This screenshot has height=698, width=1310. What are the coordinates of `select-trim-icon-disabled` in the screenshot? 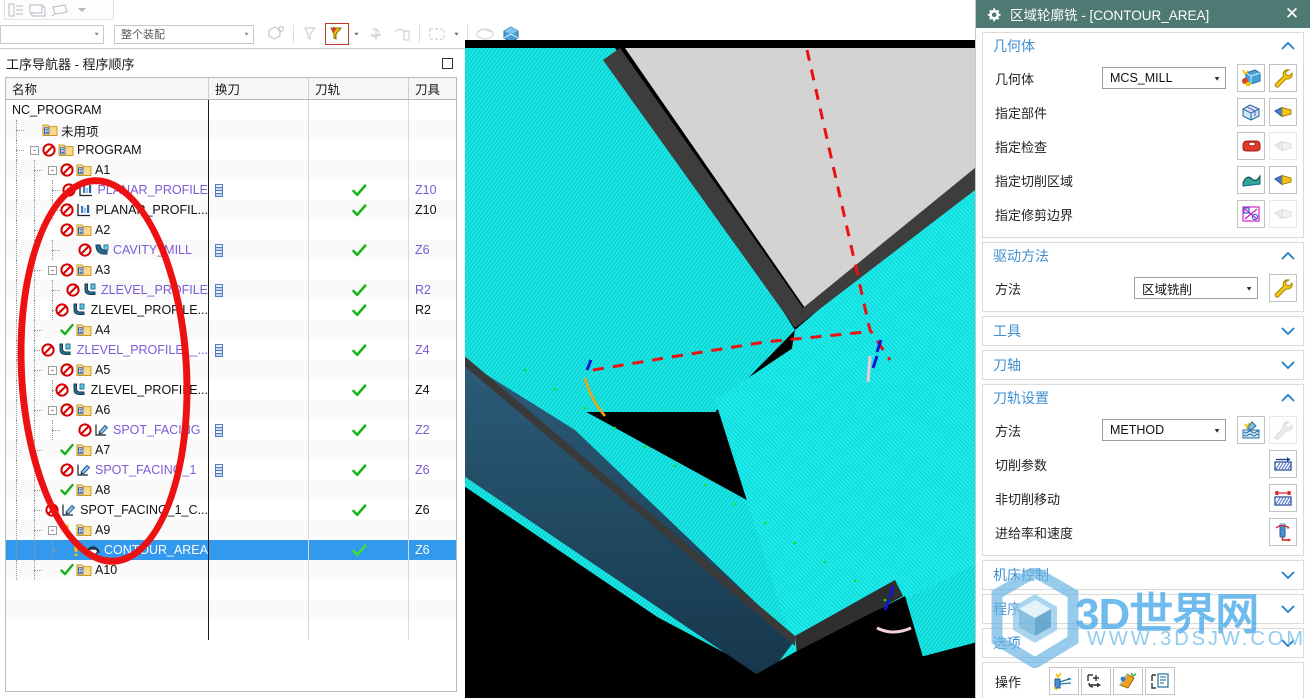 It's located at (1283, 214).